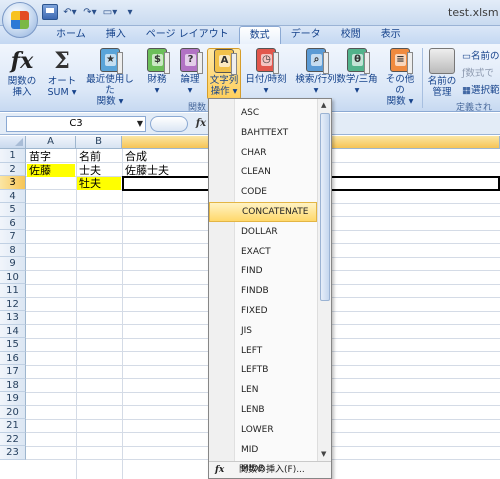 The image size is (500, 479). I want to click on menu-item-find: FIND, so click(263, 271).